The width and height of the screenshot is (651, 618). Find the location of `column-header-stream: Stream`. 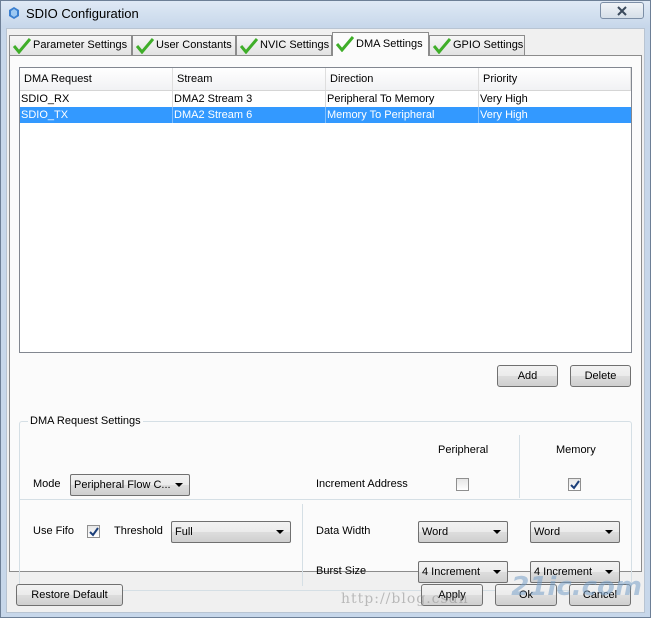

column-header-stream: Stream is located at coordinates (249, 79).